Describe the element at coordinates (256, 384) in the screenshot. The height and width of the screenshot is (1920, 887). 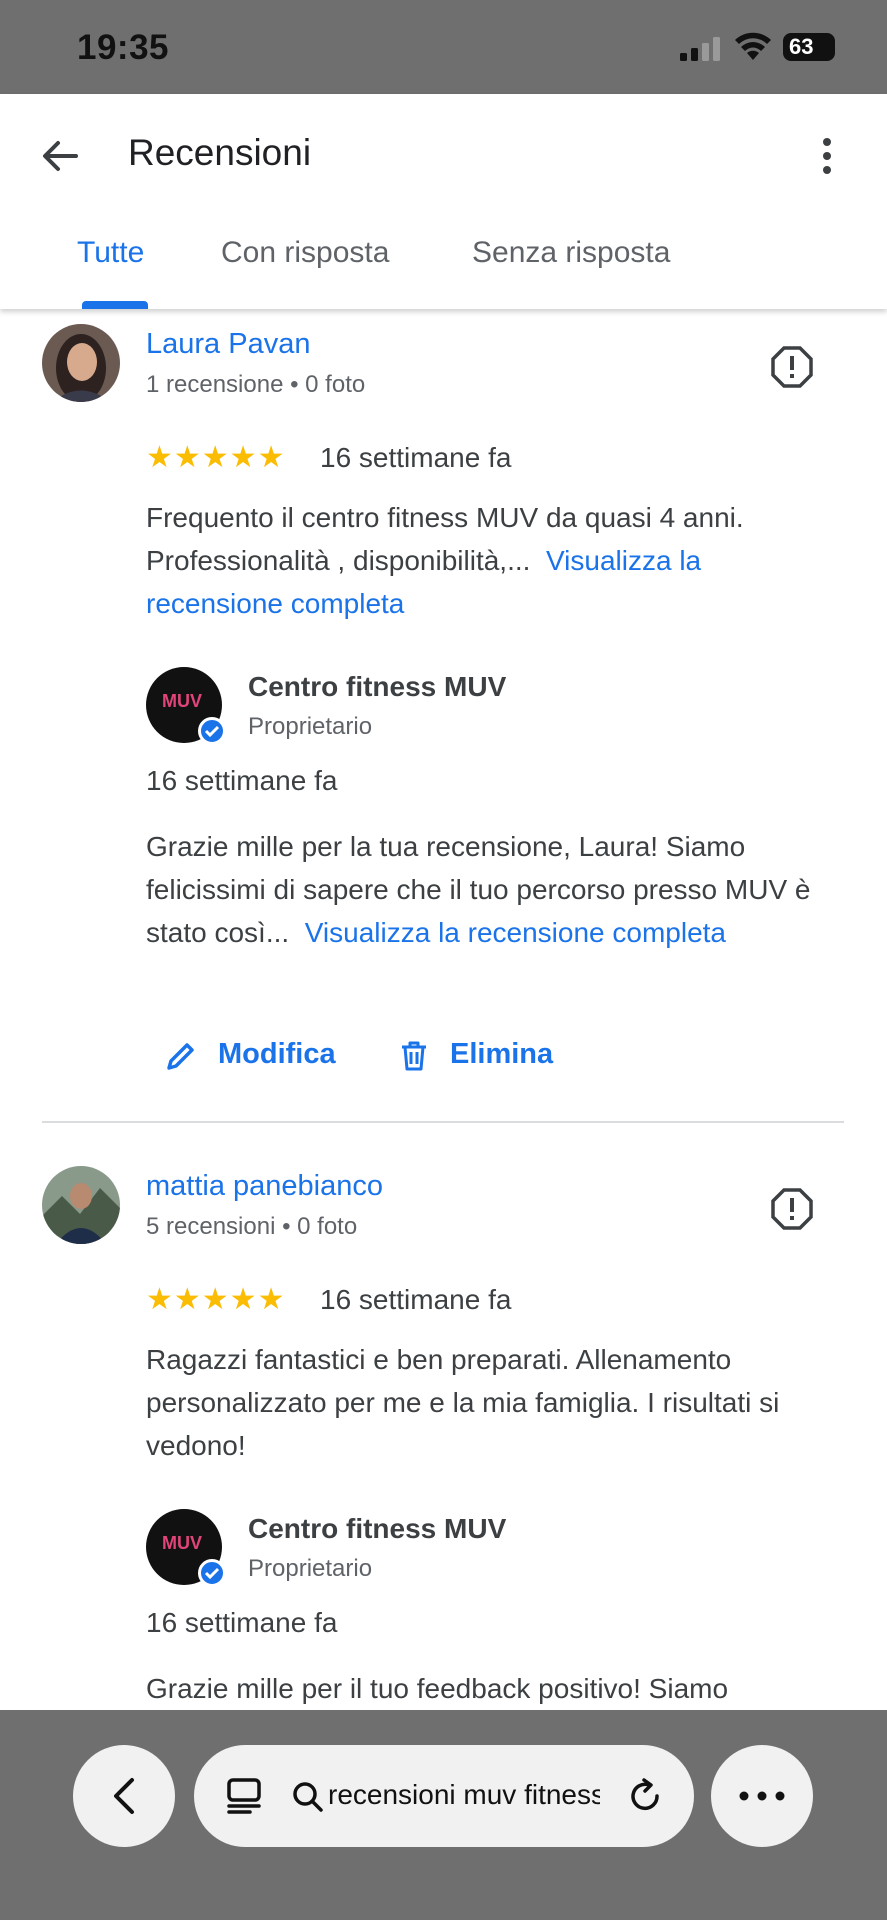
I see `review-author-stats: 1 recensione • 0 foto` at that location.